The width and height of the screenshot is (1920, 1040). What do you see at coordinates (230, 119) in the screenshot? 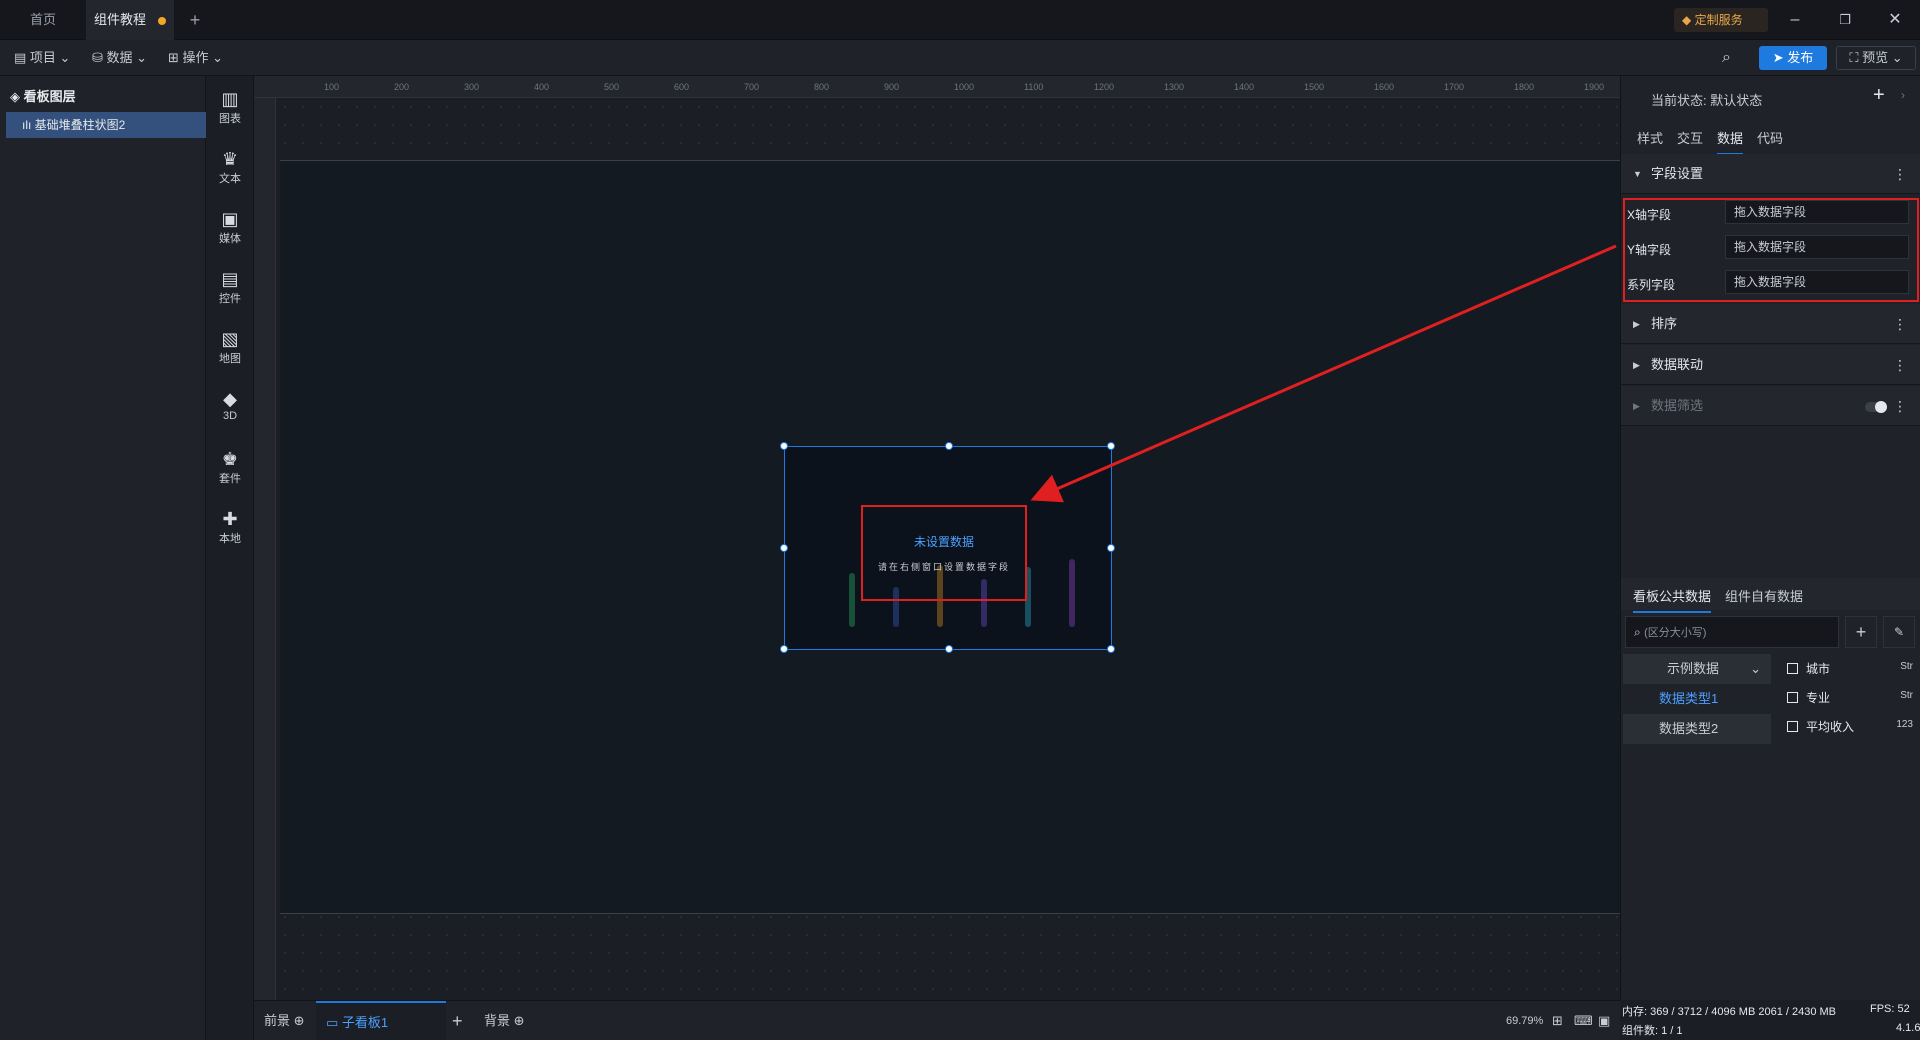
I see `comp-chart-label: 图表` at bounding box center [230, 119].